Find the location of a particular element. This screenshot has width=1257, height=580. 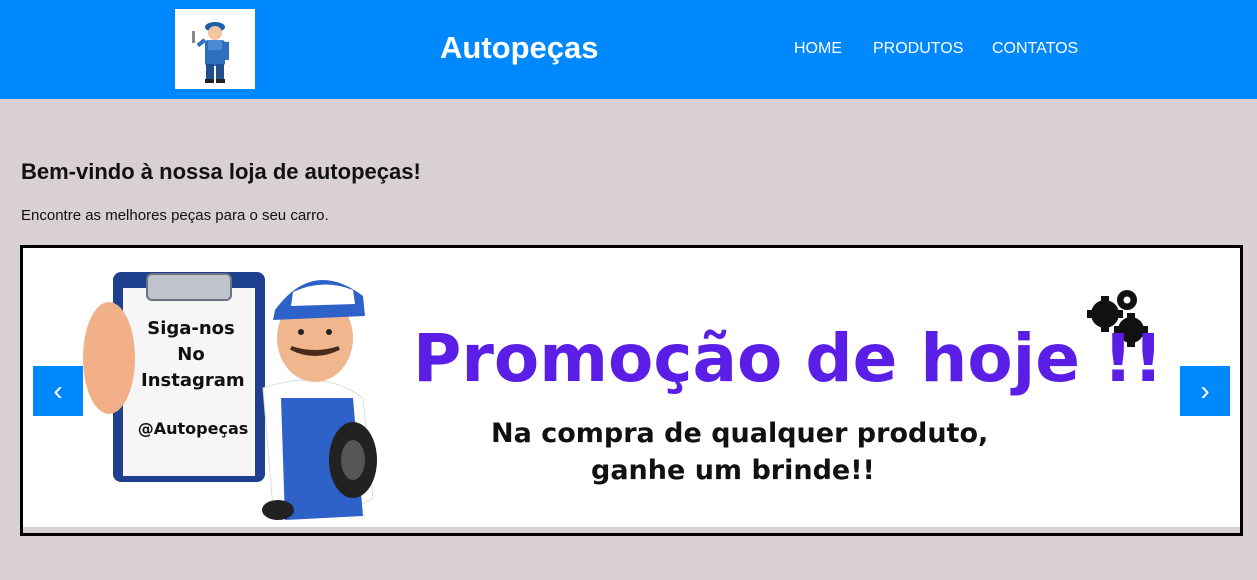

mechanic-logo is located at coordinates (215, 49).